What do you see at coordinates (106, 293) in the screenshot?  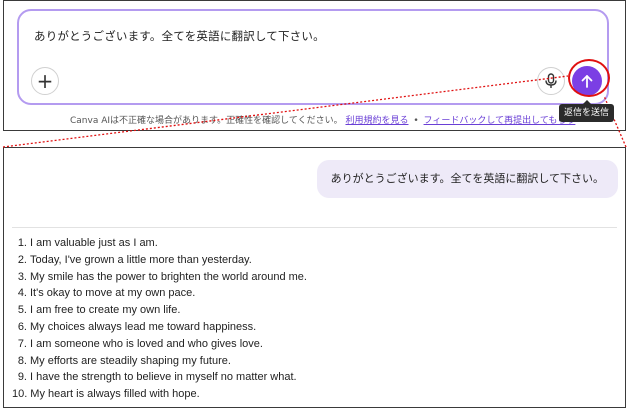 I see `list-item: 4. It's okay to move at my own pace.` at bounding box center [106, 293].